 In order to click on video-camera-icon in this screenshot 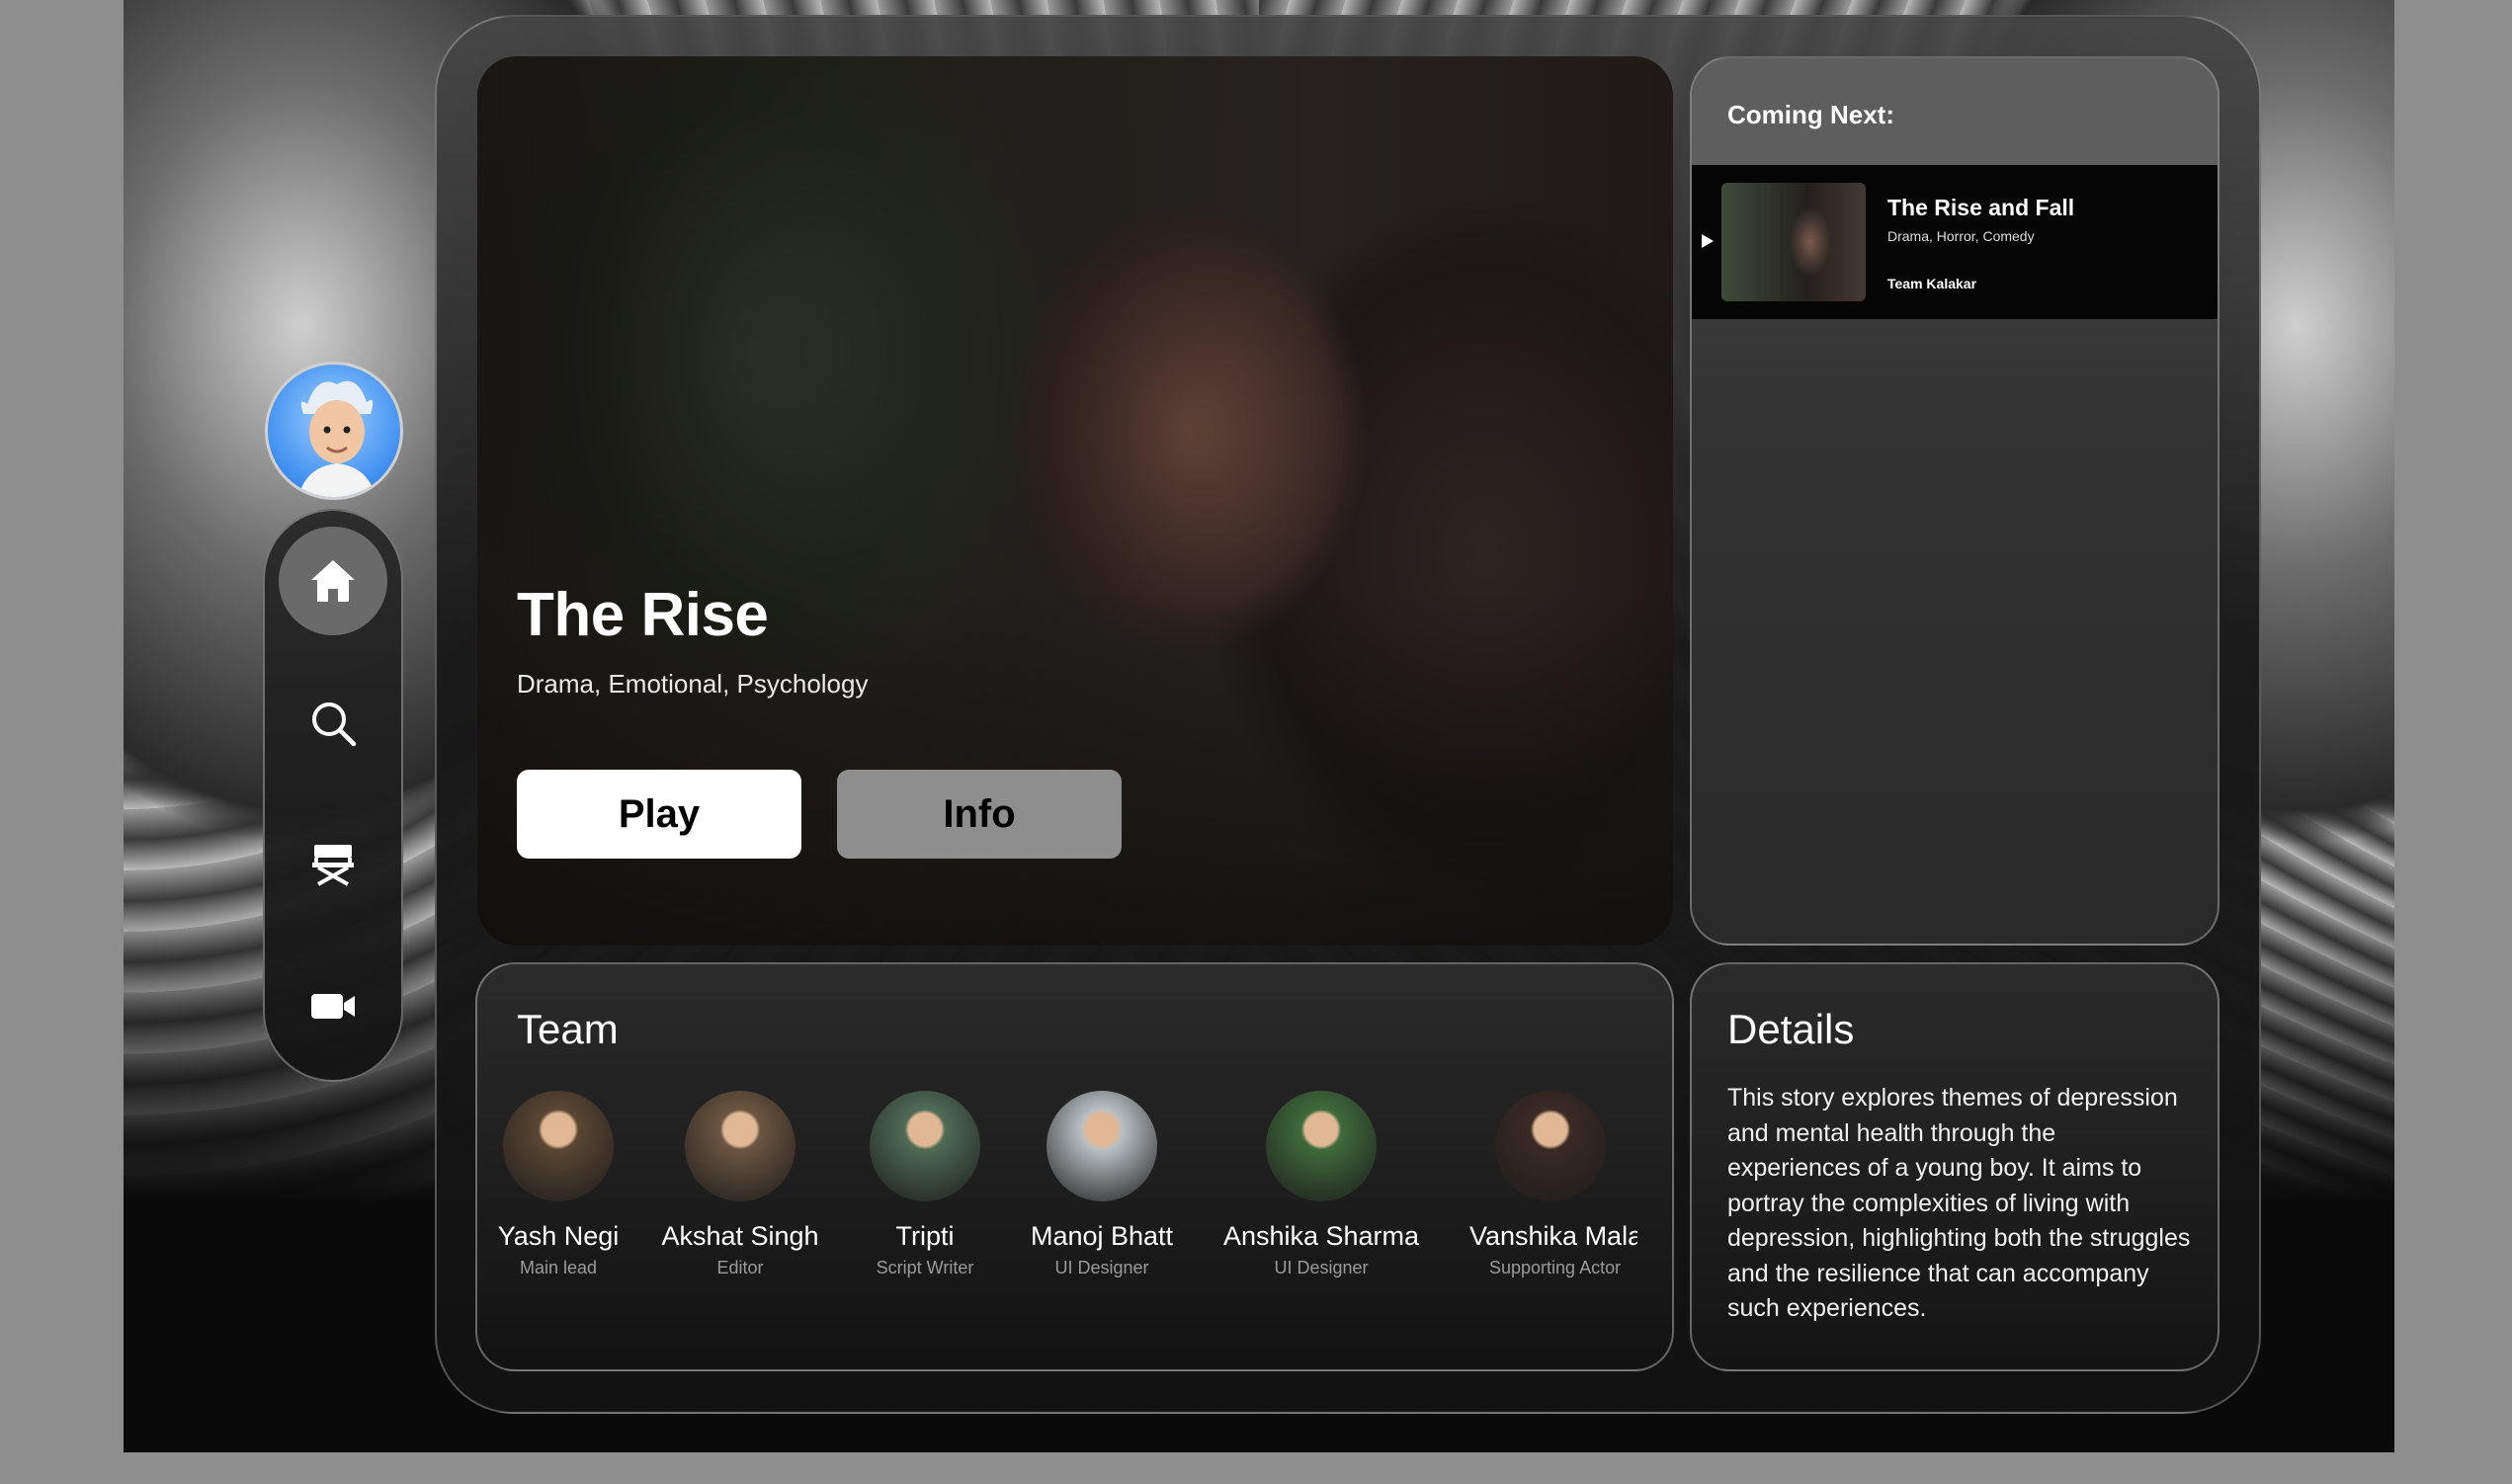, I will do `click(333, 1006)`.